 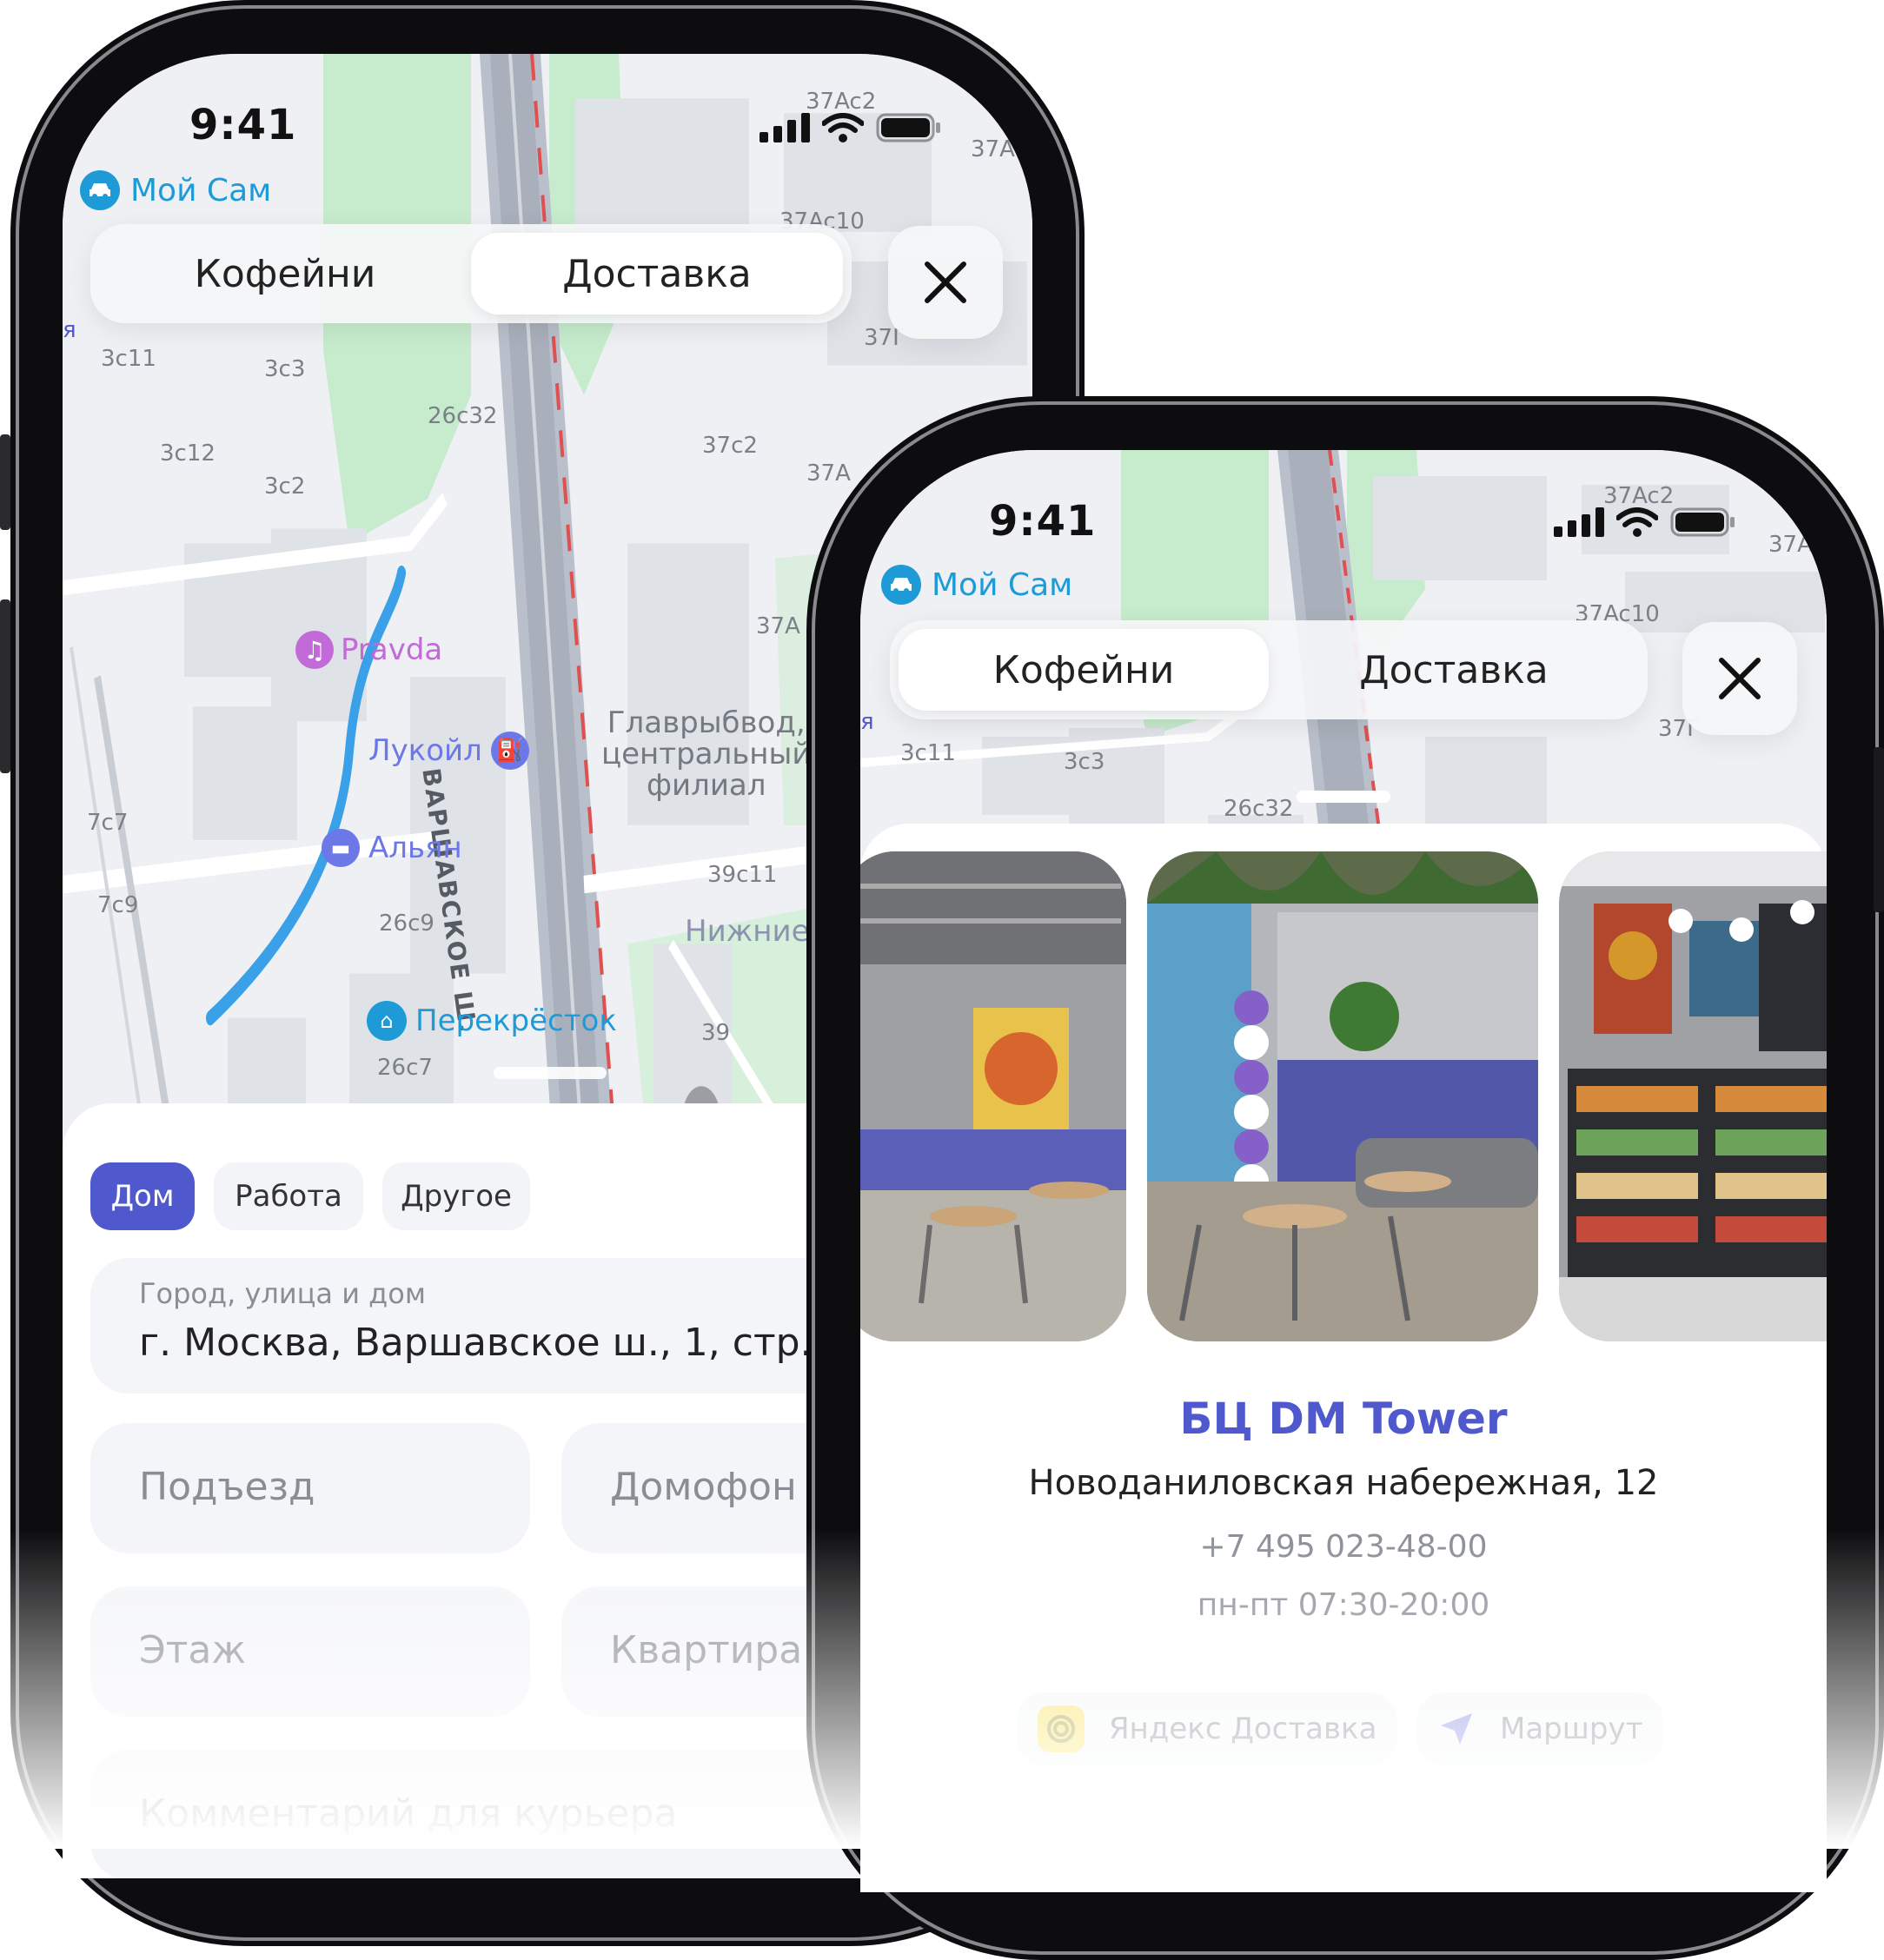 I want to click on floor-field: Этаж, so click(x=310, y=1651).